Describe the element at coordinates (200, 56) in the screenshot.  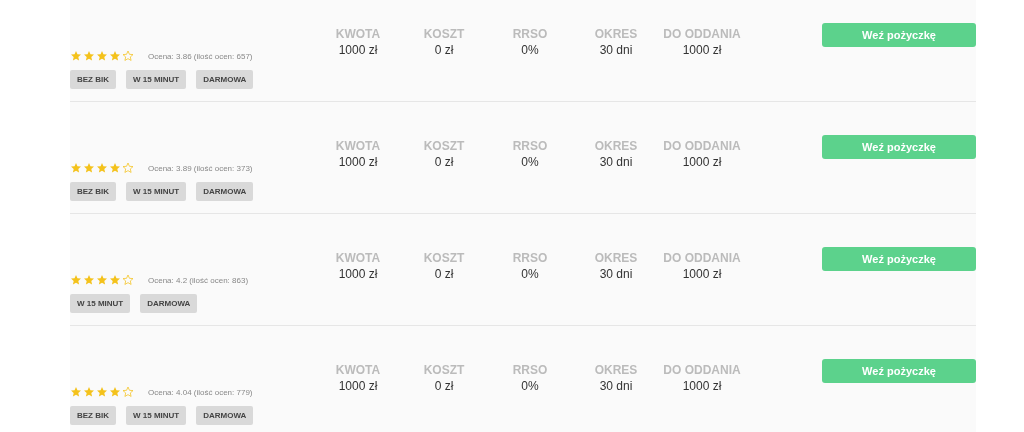
I see `rating-text: Ocena: 3.86 (ilość ocen: 657)` at that location.